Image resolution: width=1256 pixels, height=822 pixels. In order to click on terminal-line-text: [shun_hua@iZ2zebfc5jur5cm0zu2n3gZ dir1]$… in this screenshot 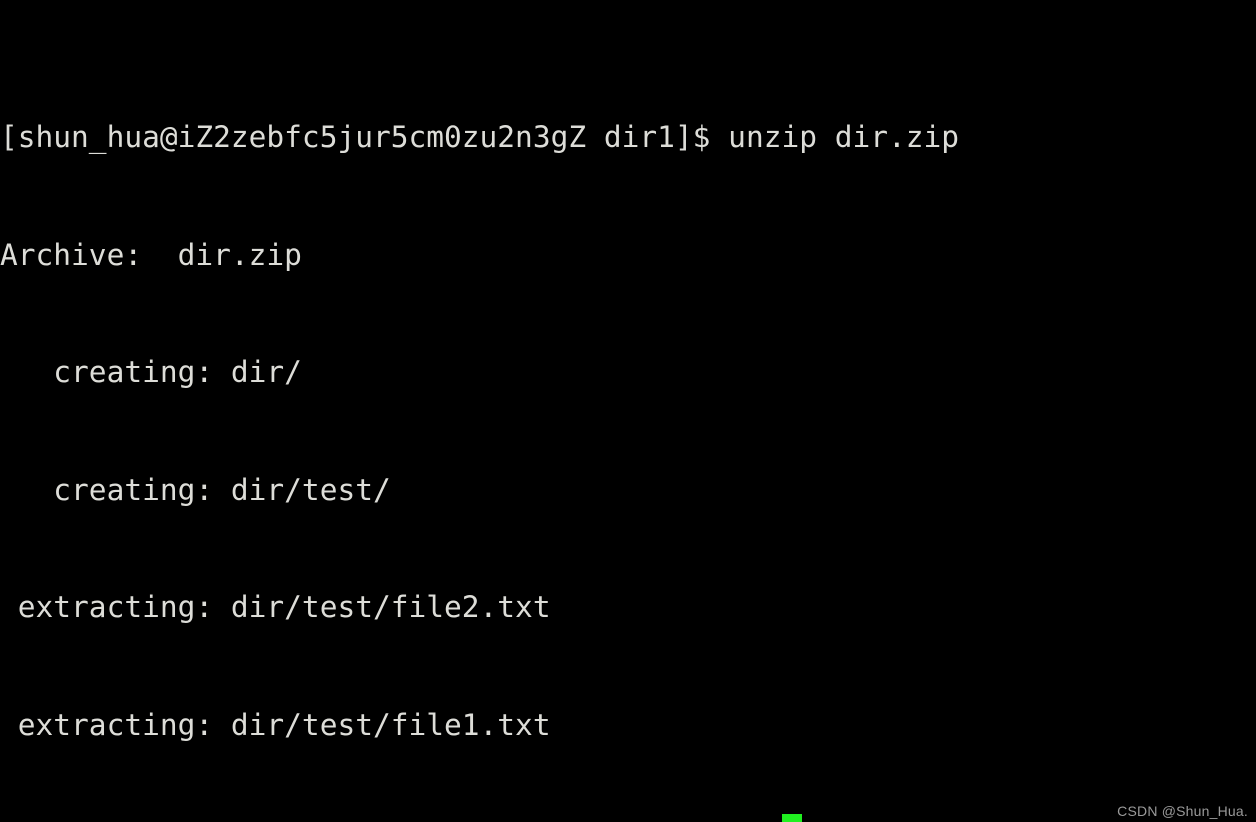, I will do `click(480, 137)`.